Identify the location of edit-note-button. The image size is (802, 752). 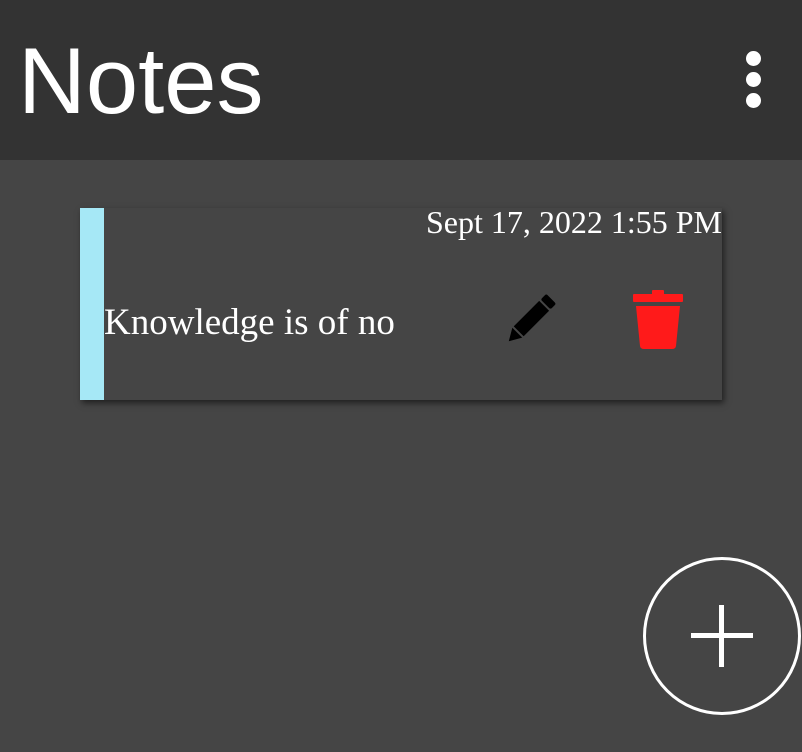
(530, 320).